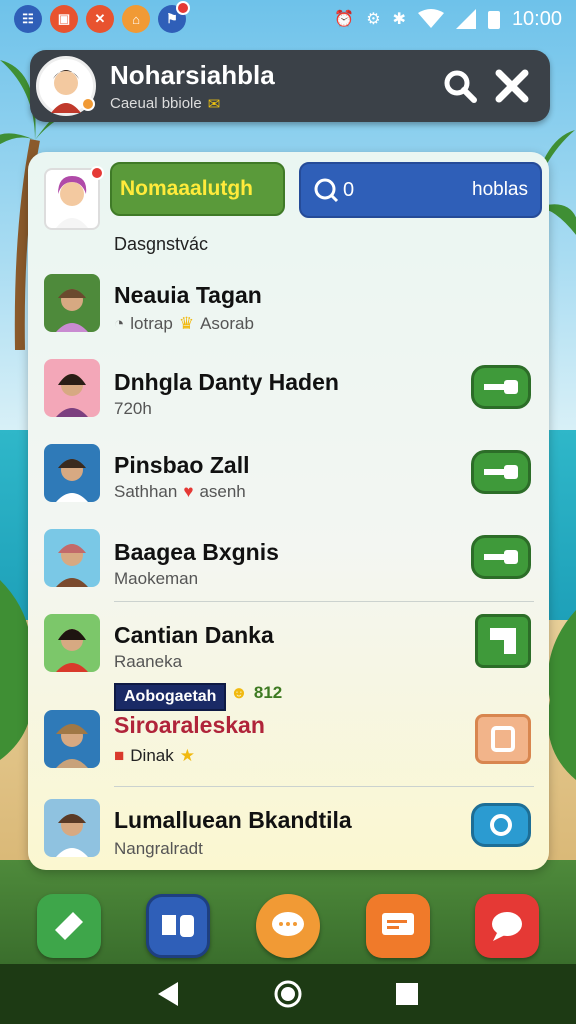 The height and width of the screenshot is (1024, 576). What do you see at coordinates (169, 994) in the screenshot?
I see `back-icon` at bounding box center [169, 994].